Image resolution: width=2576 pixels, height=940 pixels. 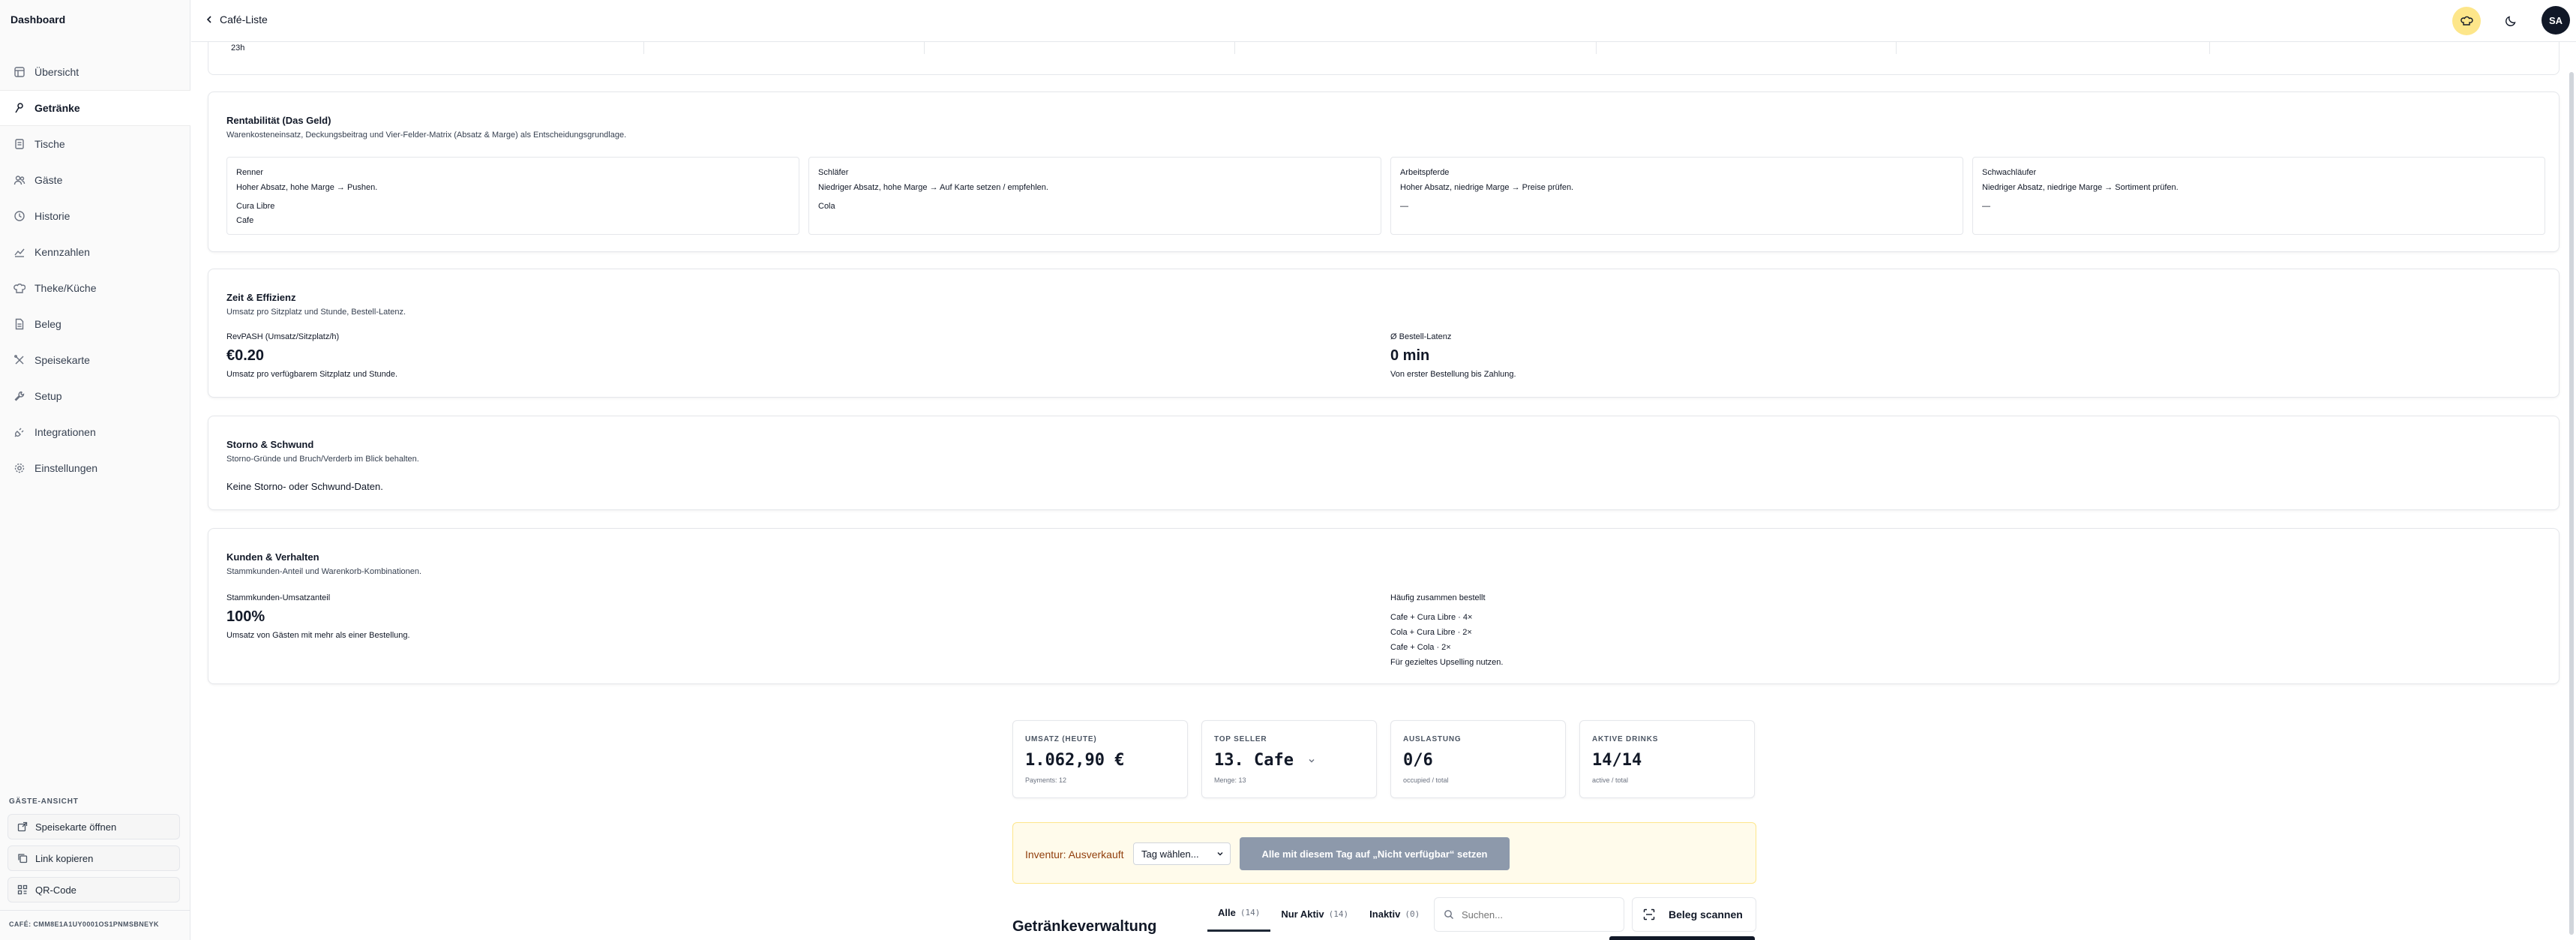 I want to click on gear-icon, so click(x=19, y=468).